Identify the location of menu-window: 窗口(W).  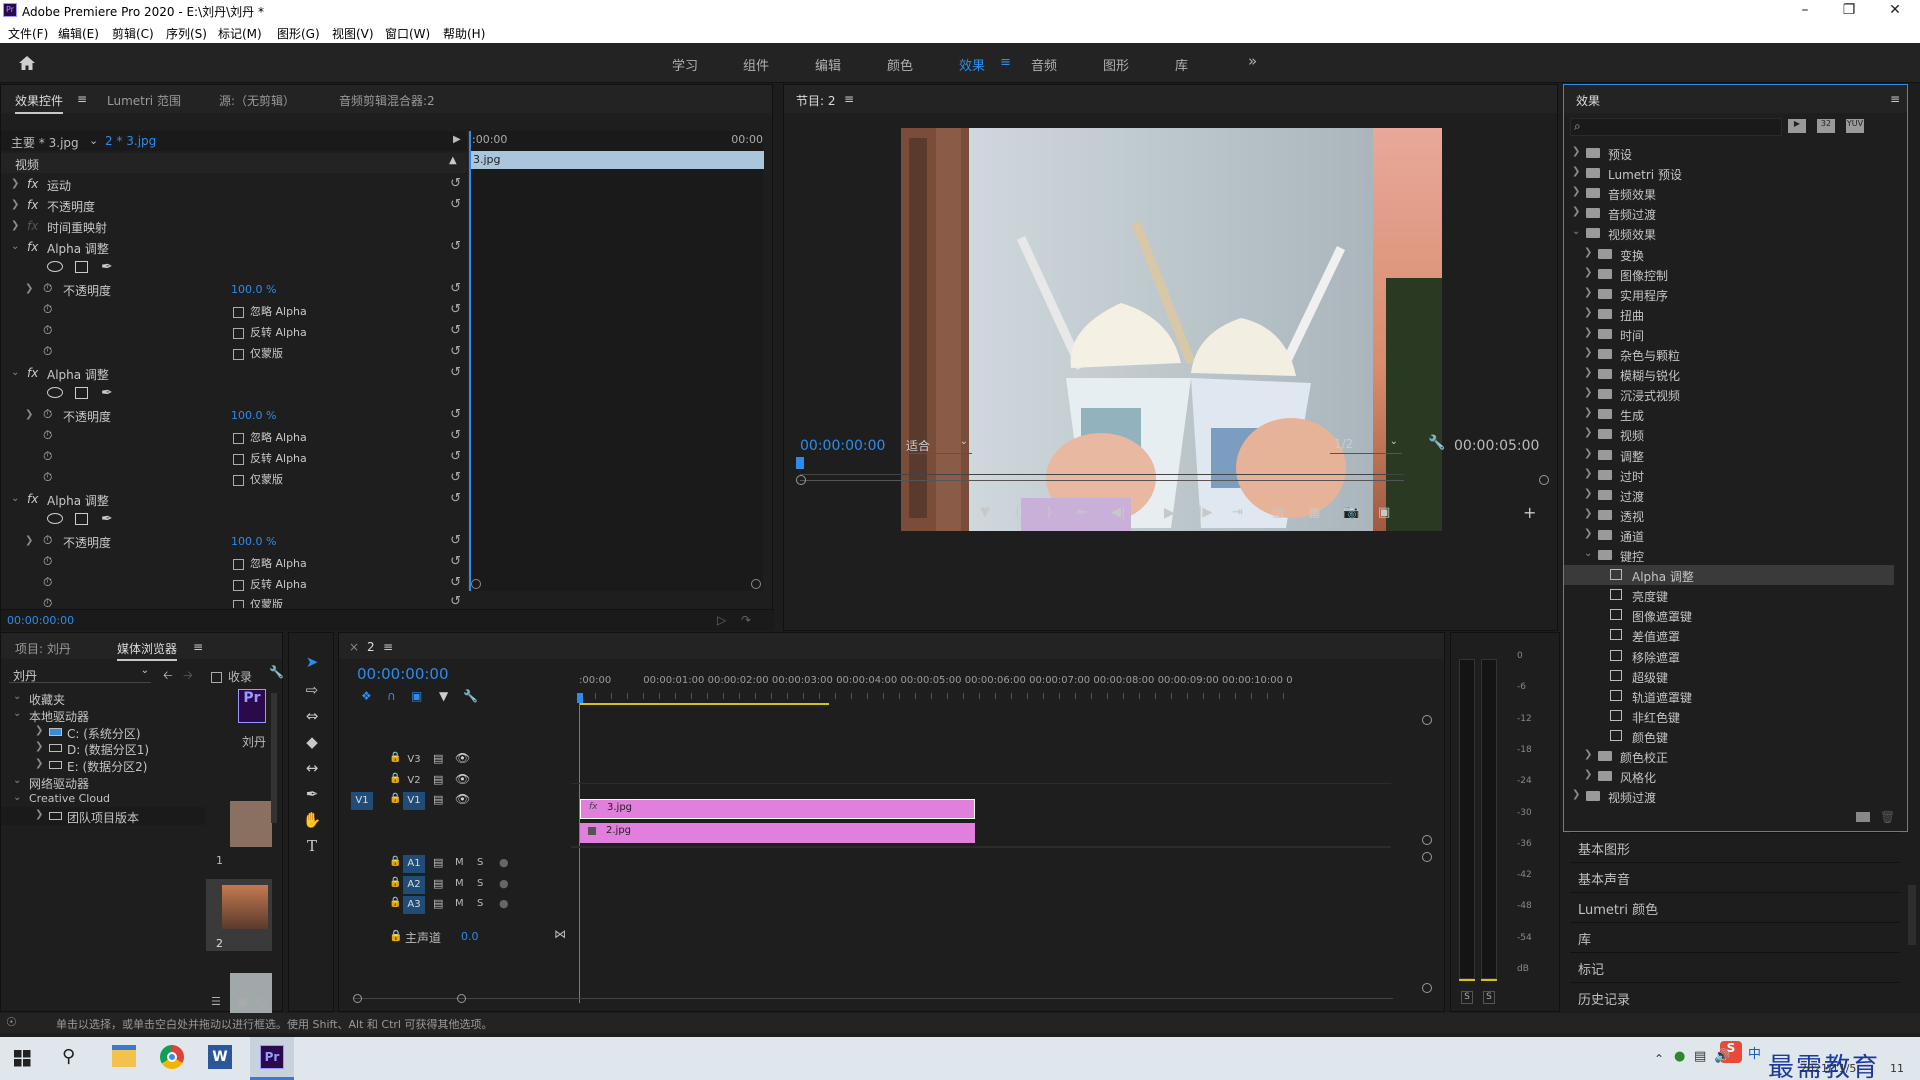
(407, 33).